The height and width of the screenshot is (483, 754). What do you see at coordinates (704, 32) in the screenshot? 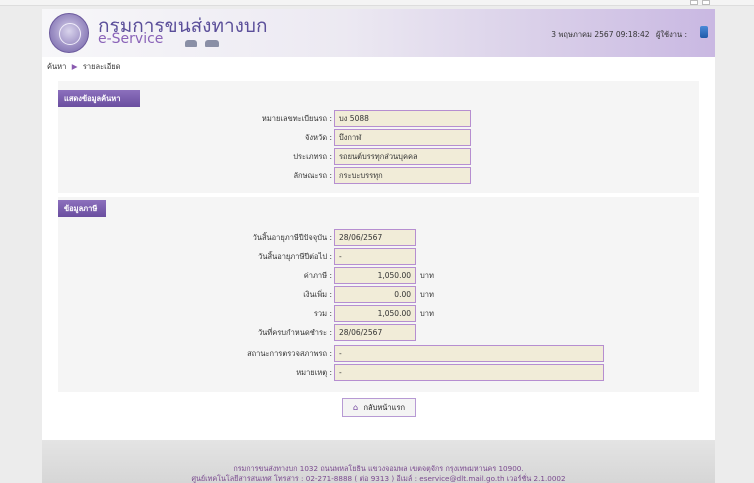
I see `user-icon` at bounding box center [704, 32].